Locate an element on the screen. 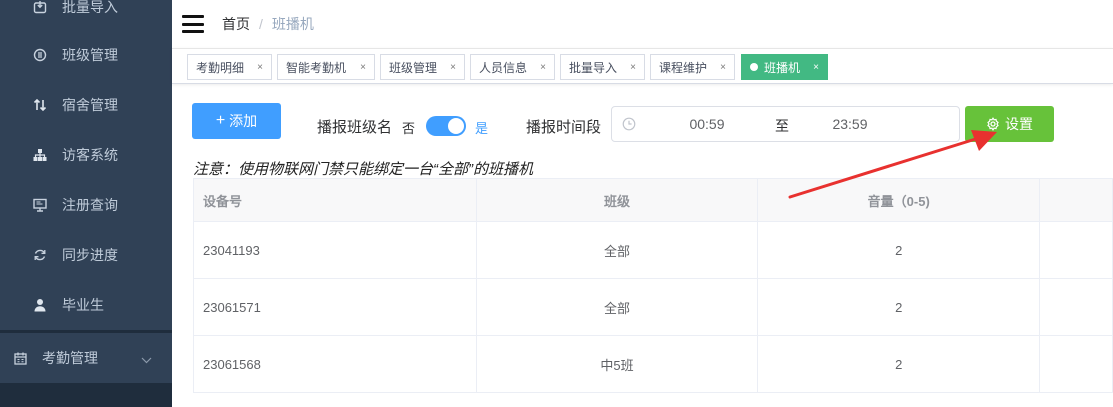 This screenshot has height=407, width=1113. sidebar-item-sync-progress: 同步进度 is located at coordinates (86, 255).